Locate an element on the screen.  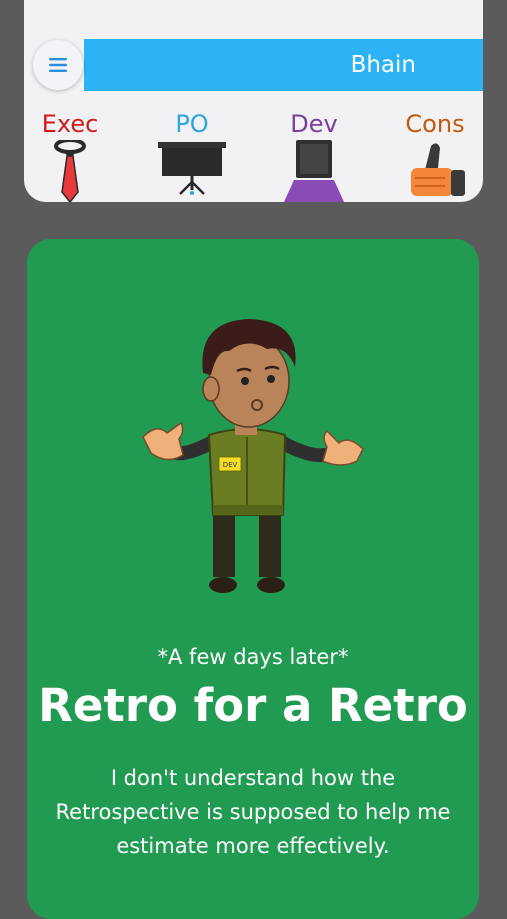
hamburger-menu-icon is located at coordinates (58, 65).